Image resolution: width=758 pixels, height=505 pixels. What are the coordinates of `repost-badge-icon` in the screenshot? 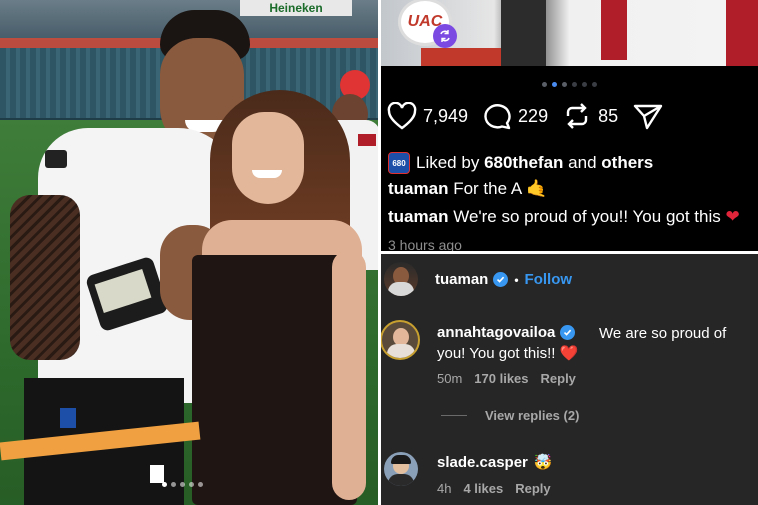 It's located at (445, 36).